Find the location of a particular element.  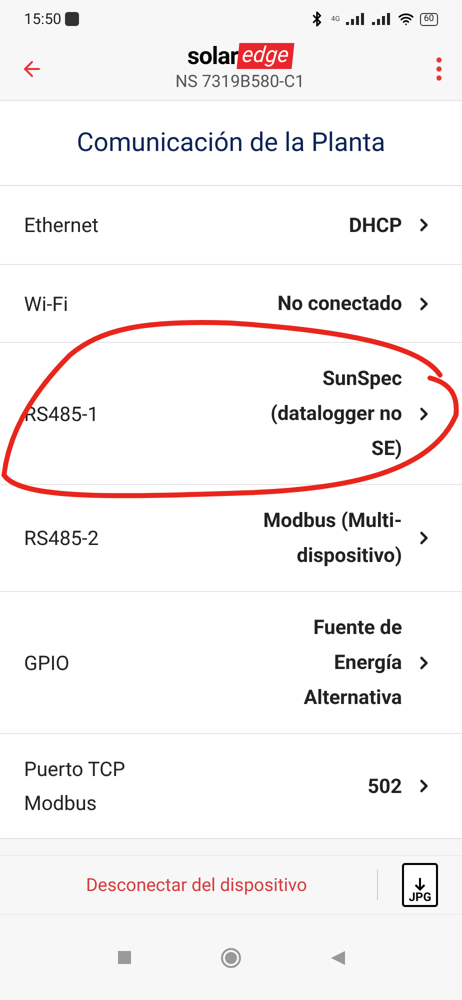

setting-label: Puerto TCP Modbus is located at coordinates (75, 786).